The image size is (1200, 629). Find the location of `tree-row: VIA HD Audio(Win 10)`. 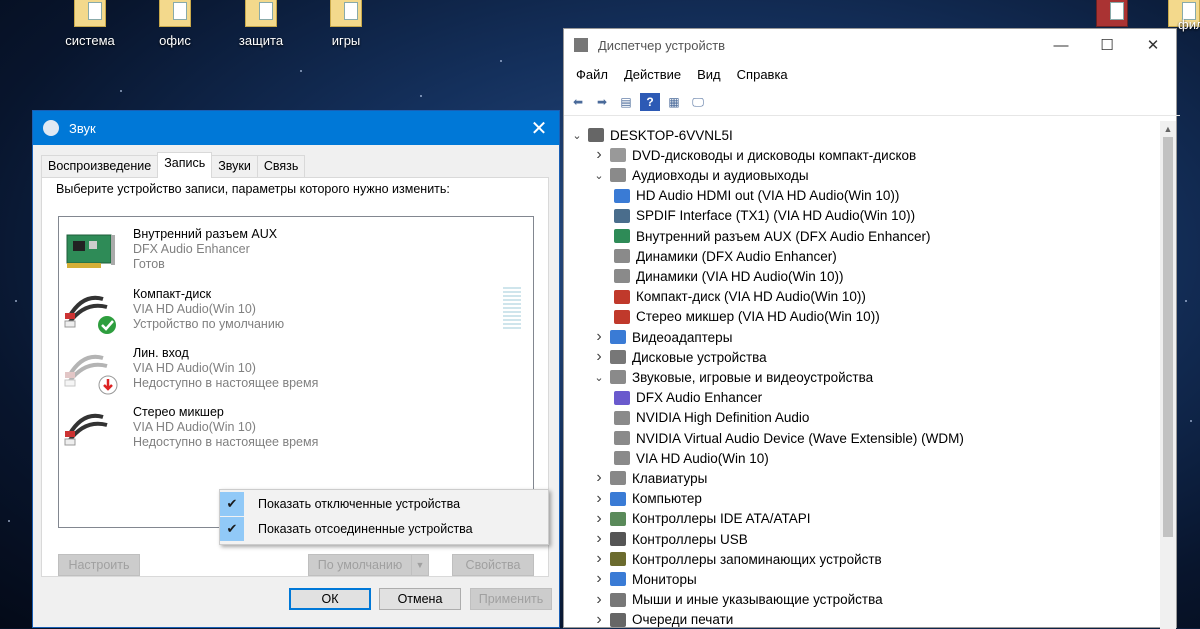

tree-row: VIA HD Audio(Win 10) is located at coordinates (691, 458).